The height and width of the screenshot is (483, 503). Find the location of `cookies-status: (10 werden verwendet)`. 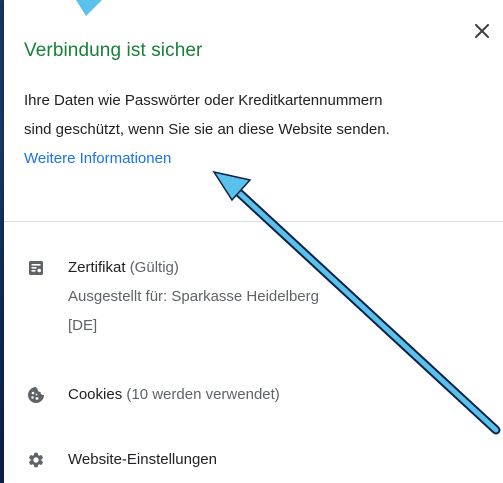

cookies-status: (10 werden verwendet) is located at coordinates (203, 394).